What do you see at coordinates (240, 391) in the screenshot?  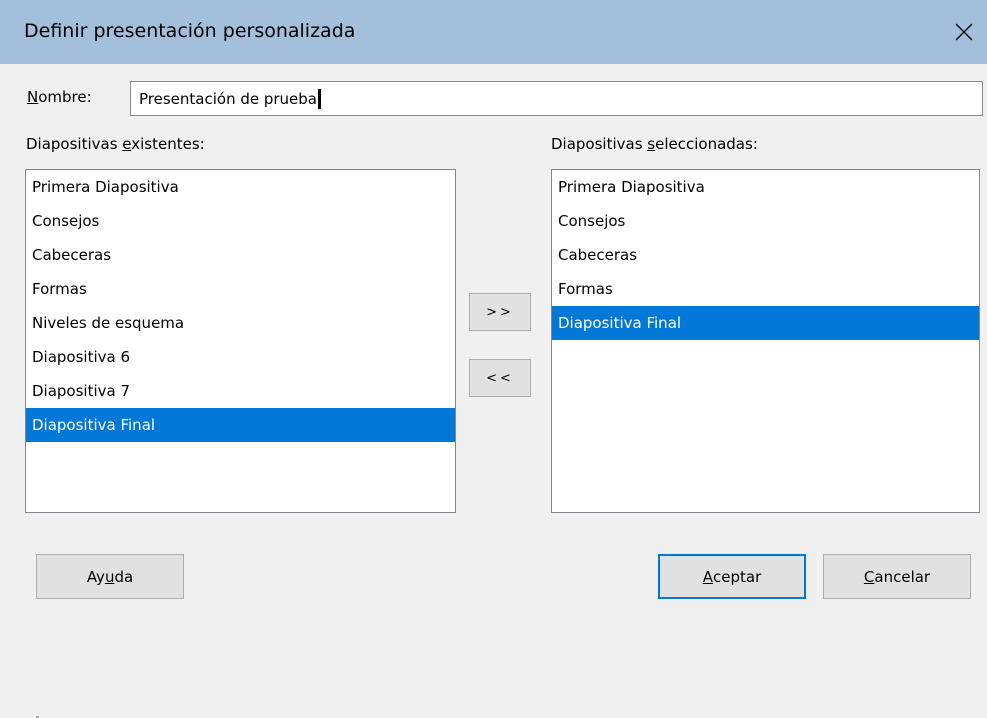 I see `list-item: Diapositiva 7` at bounding box center [240, 391].